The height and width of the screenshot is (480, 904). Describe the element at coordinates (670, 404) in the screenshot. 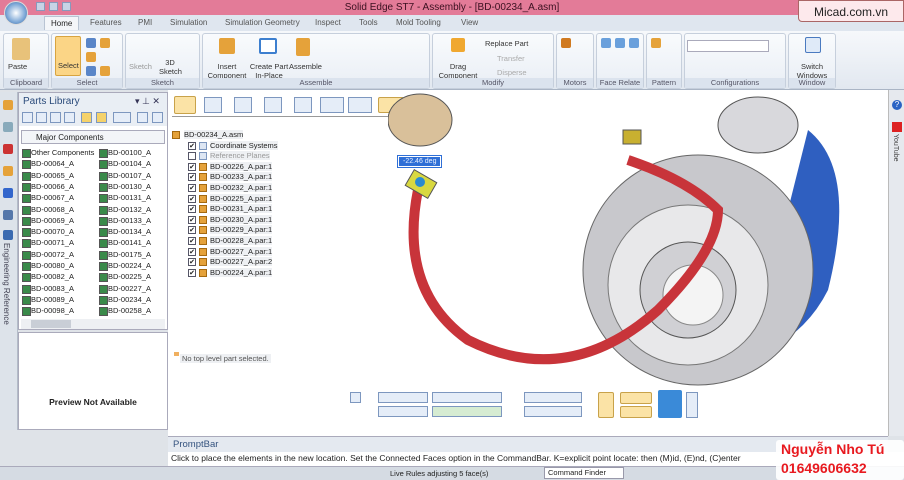

I see `zoom-button` at that location.